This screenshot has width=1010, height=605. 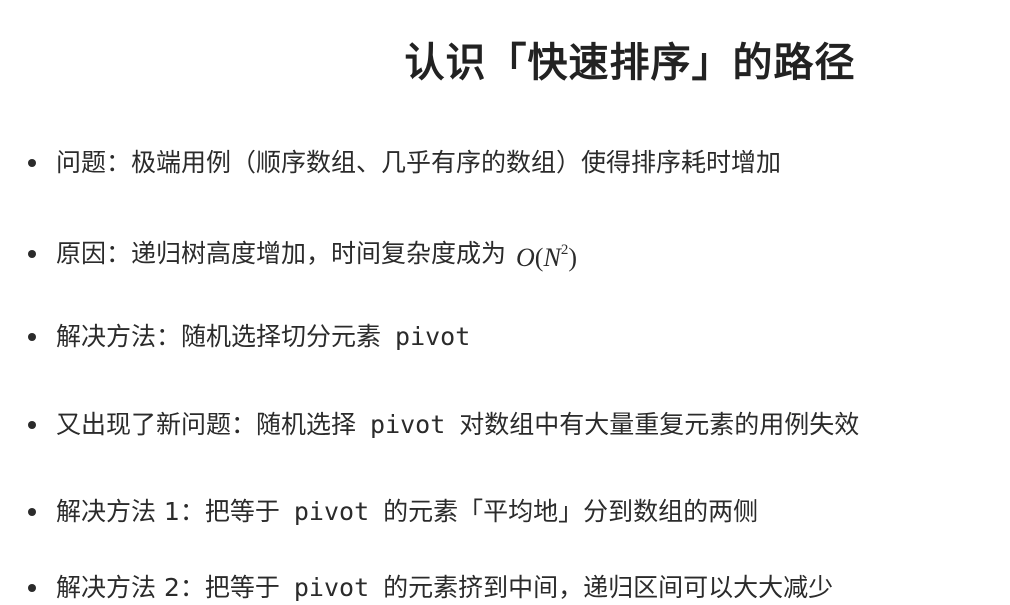 I want to click on bullet-text: 解决方法：随机选择切分元素, so click(x=219, y=336).